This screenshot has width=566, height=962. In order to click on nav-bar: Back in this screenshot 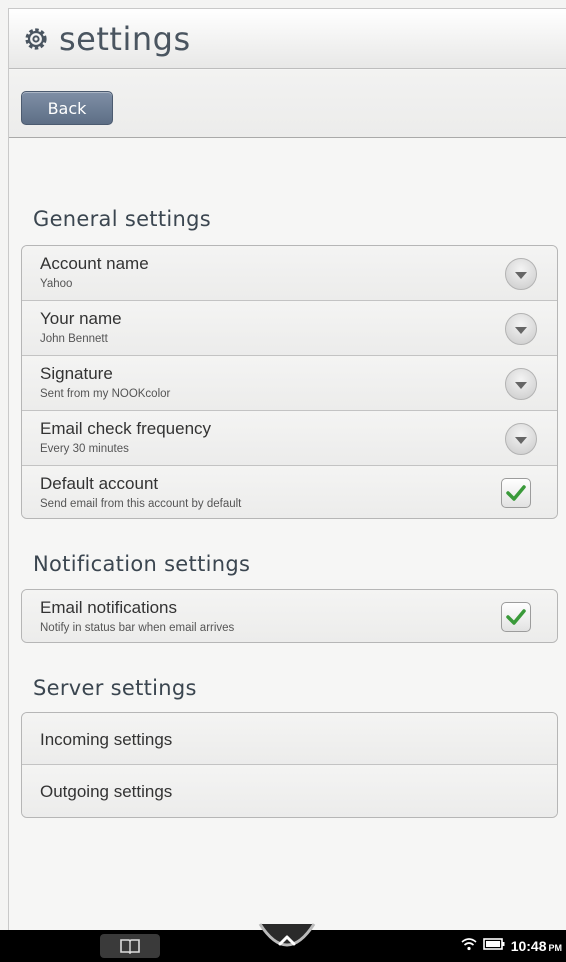, I will do `click(287, 104)`.